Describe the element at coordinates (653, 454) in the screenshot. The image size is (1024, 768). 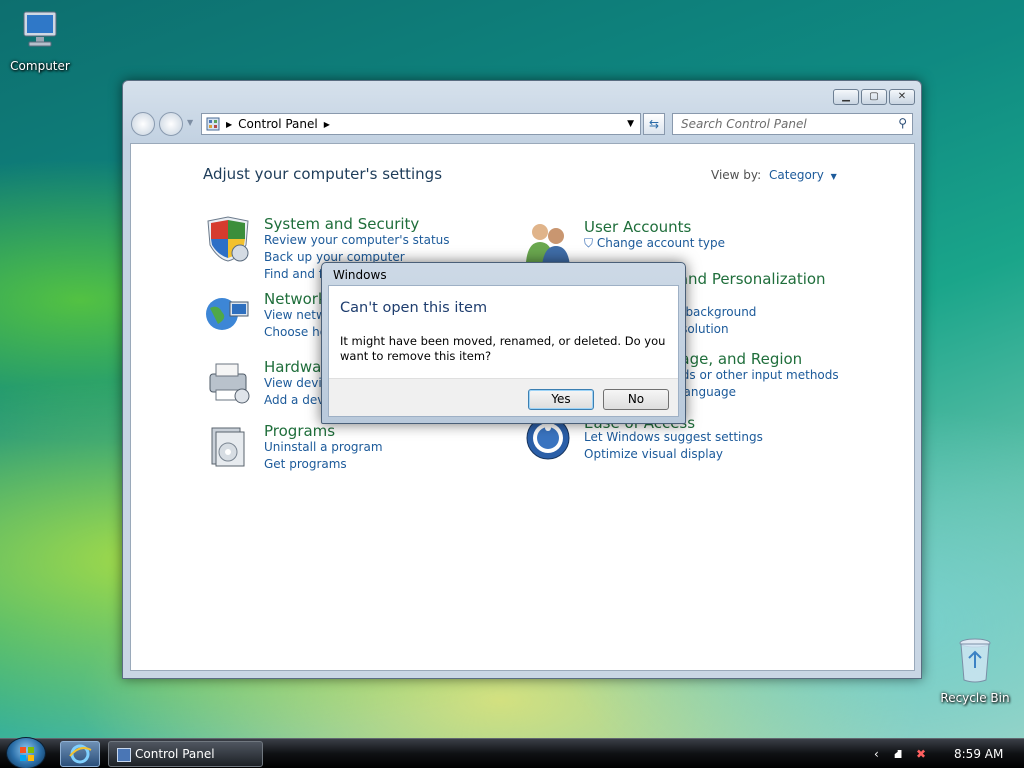
I see `category-link: Optimize visual display` at that location.